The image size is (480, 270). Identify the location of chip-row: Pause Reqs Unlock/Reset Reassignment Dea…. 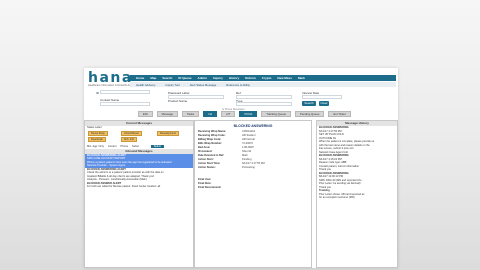
(139, 137).